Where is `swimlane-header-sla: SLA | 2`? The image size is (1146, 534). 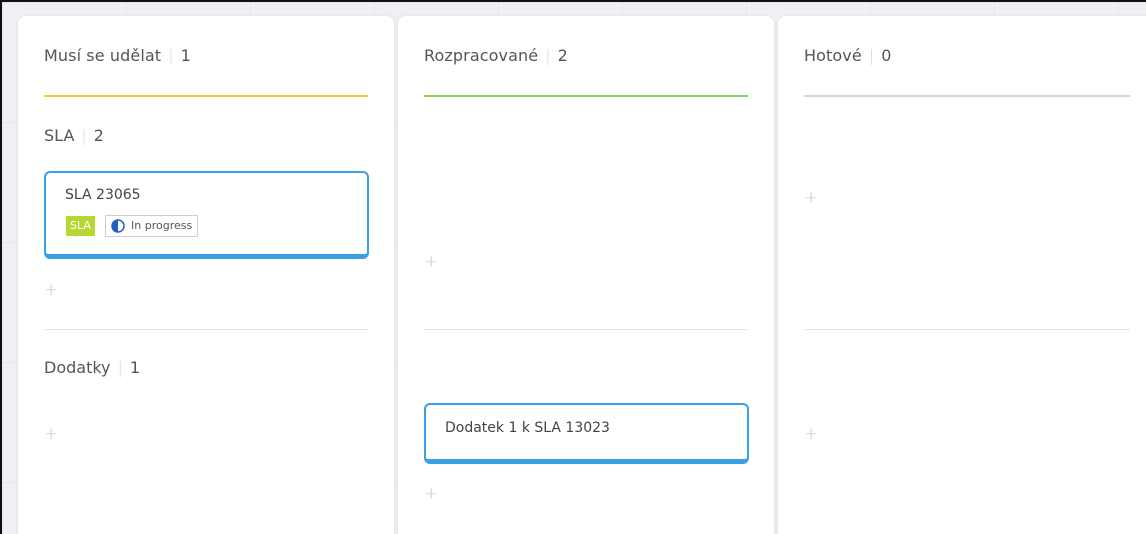 swimlane-header-sla: SLA | 2 is located at coordinates (74, 135).